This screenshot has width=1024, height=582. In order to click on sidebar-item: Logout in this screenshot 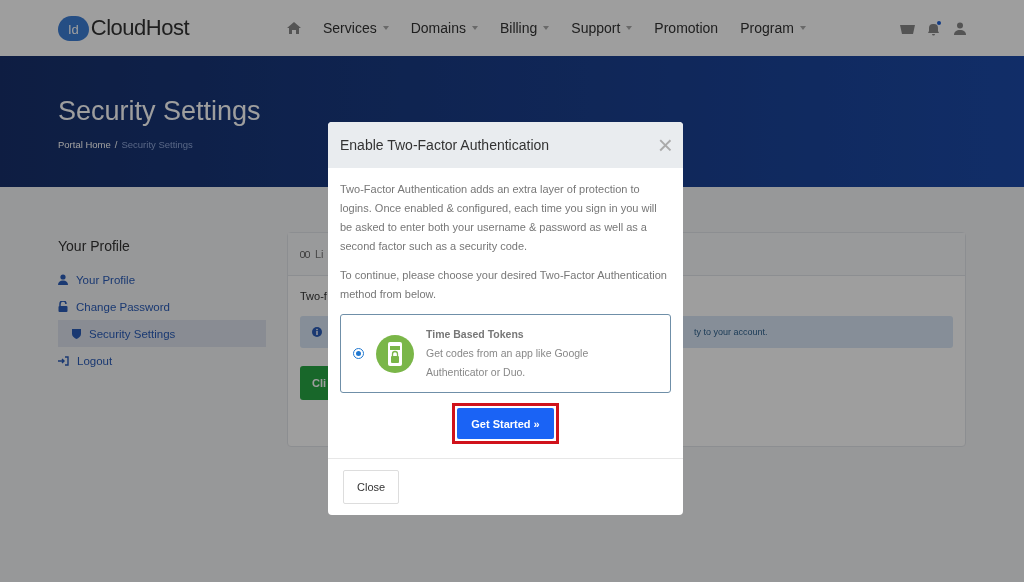, I will do `click(162, 360)`.